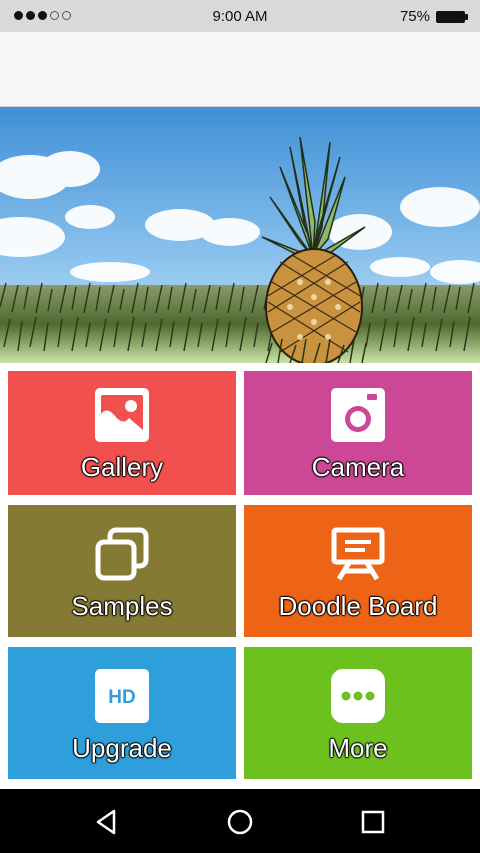 This screenshot has height=853, width=480. I want to click on camera-icon, so click(358, 415).